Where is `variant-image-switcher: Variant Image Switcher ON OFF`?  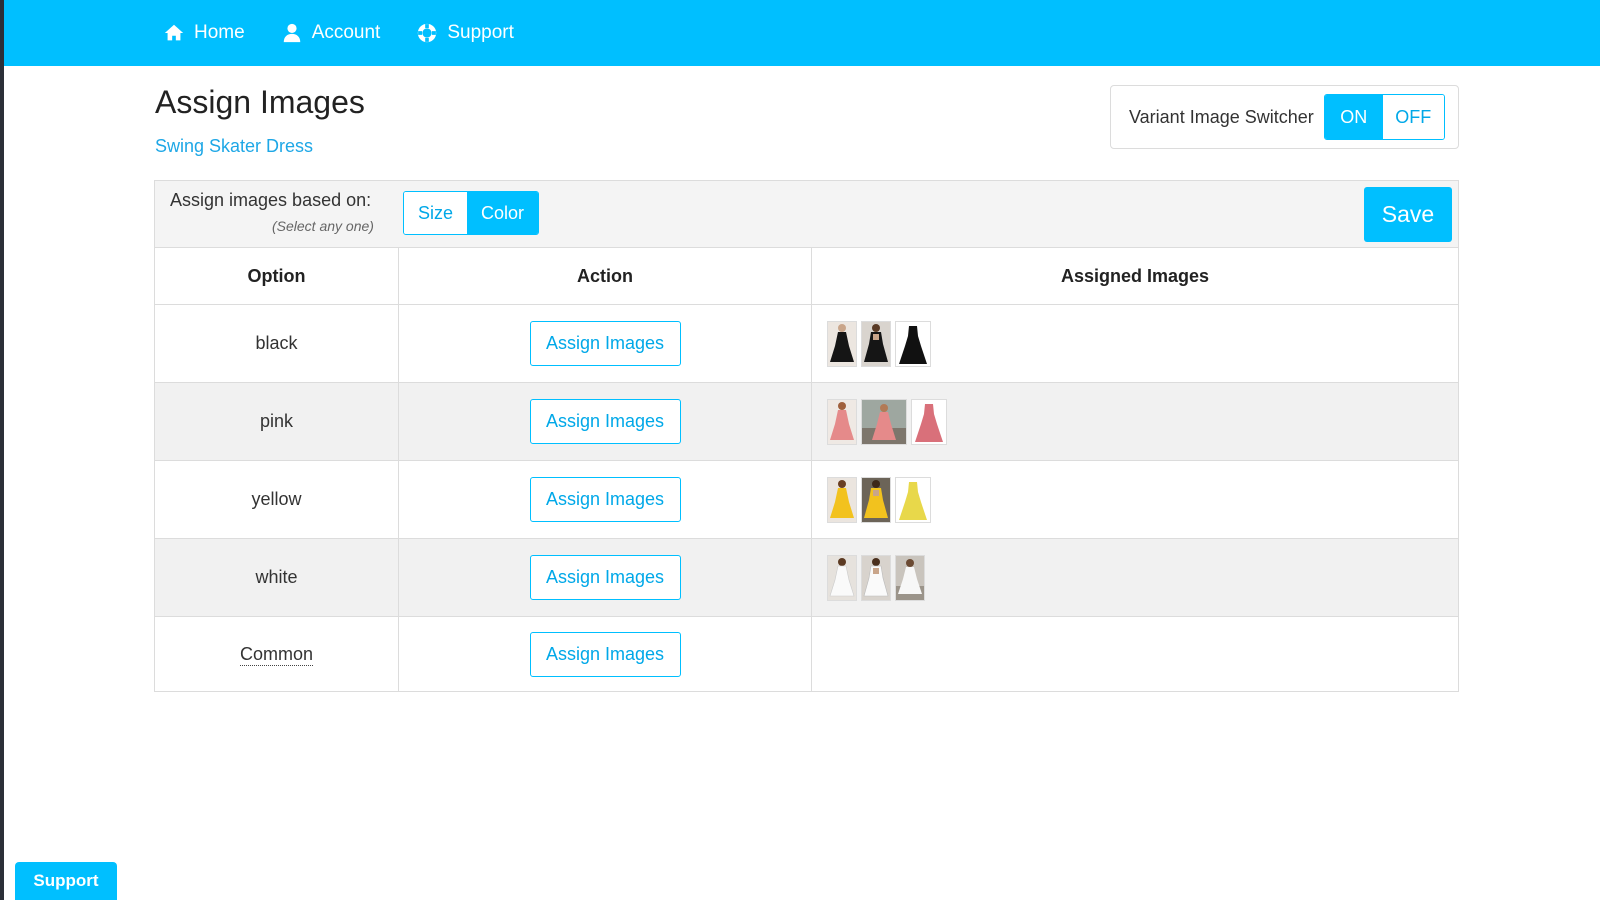 variant-image-switcher: Variant Image Switcher ON OFF is located at coordinates (1284, 117).